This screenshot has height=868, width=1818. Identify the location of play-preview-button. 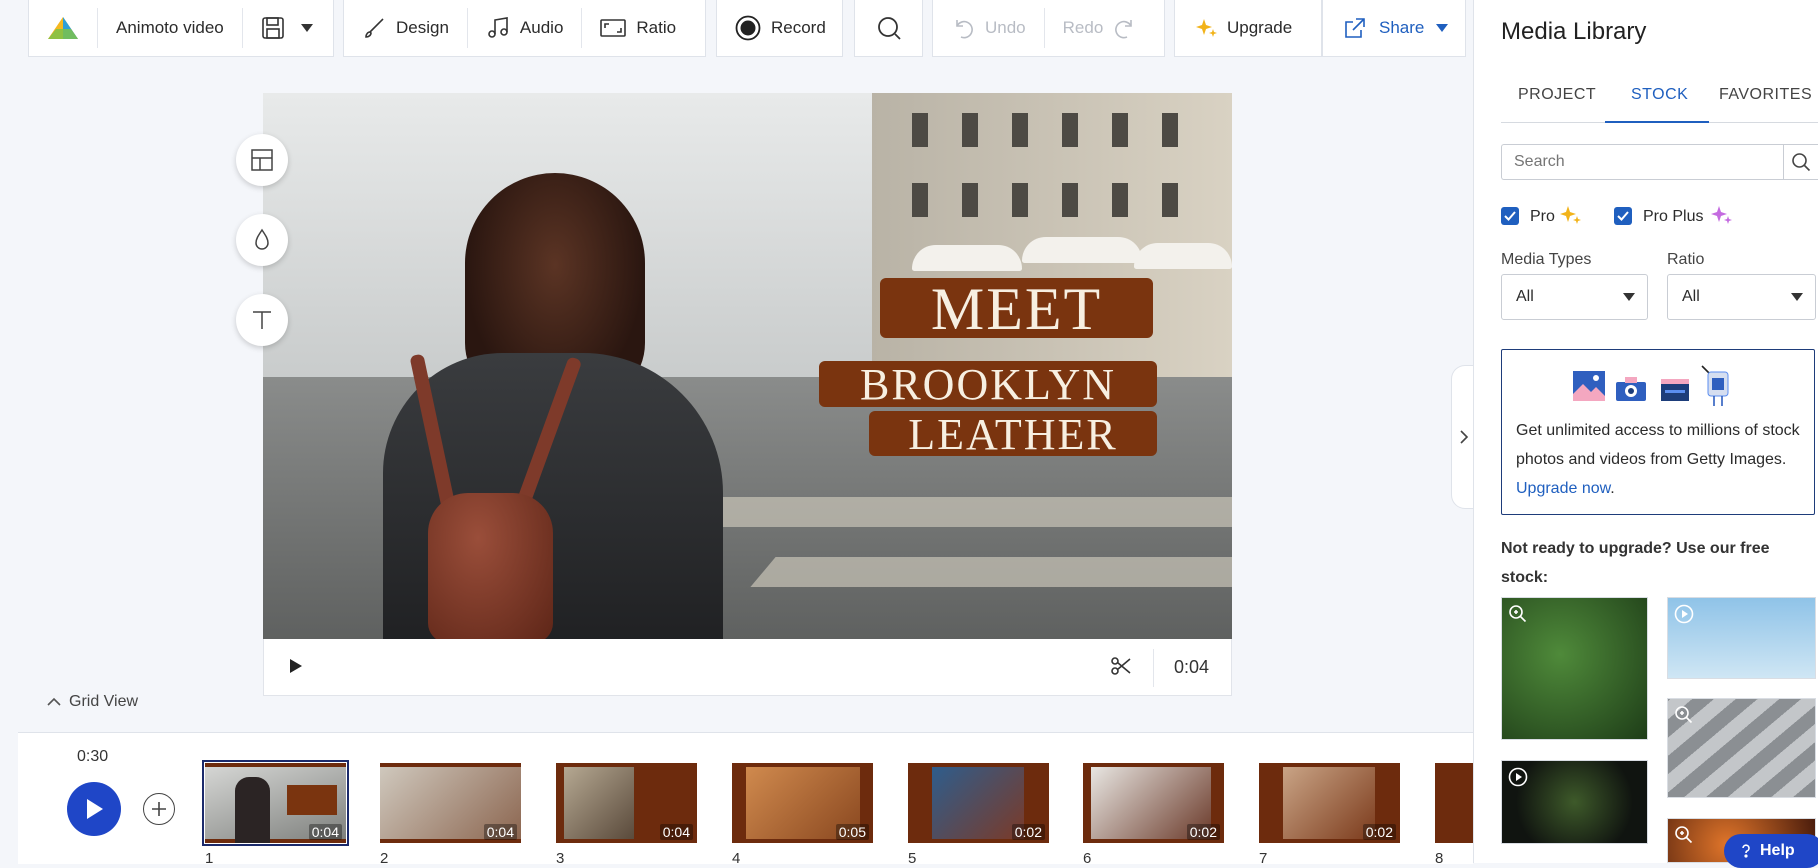
(296, 666).